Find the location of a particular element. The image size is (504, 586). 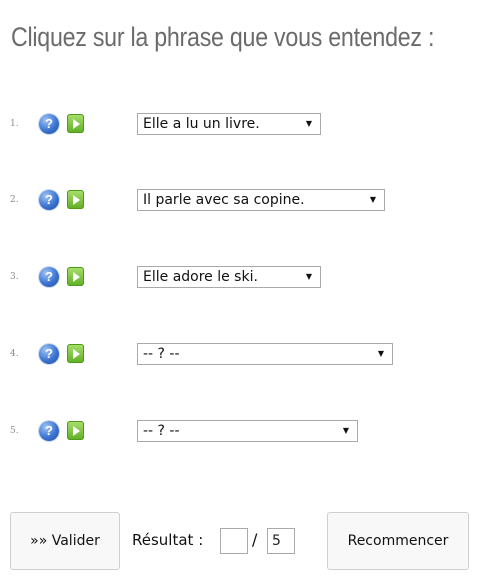

score-field is located at coordinates (234, 541).